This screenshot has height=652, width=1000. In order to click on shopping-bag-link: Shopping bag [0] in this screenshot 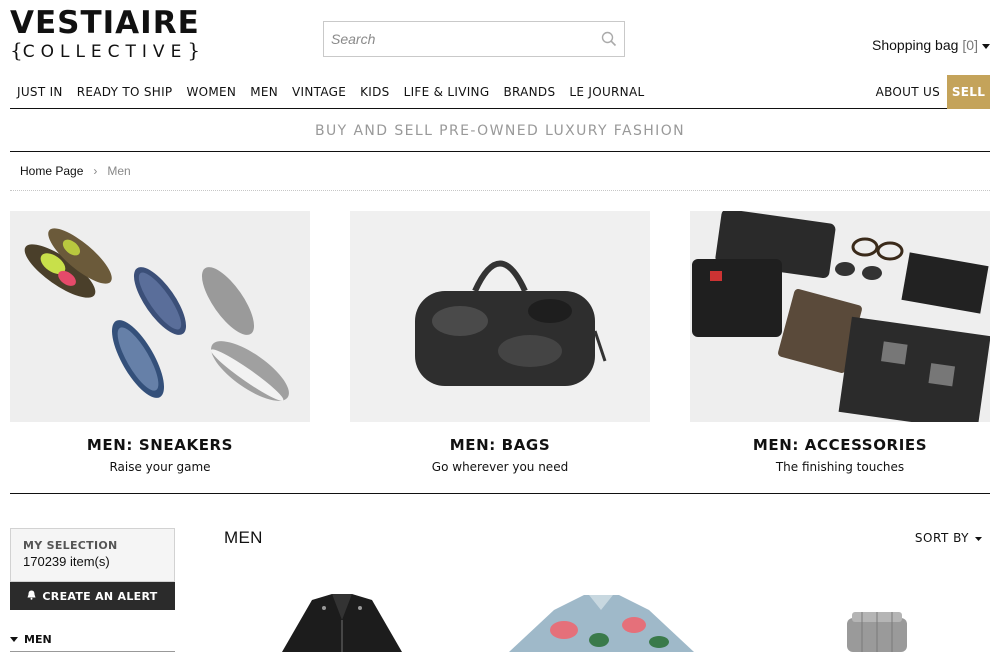, I will do `click(931, 45)`.